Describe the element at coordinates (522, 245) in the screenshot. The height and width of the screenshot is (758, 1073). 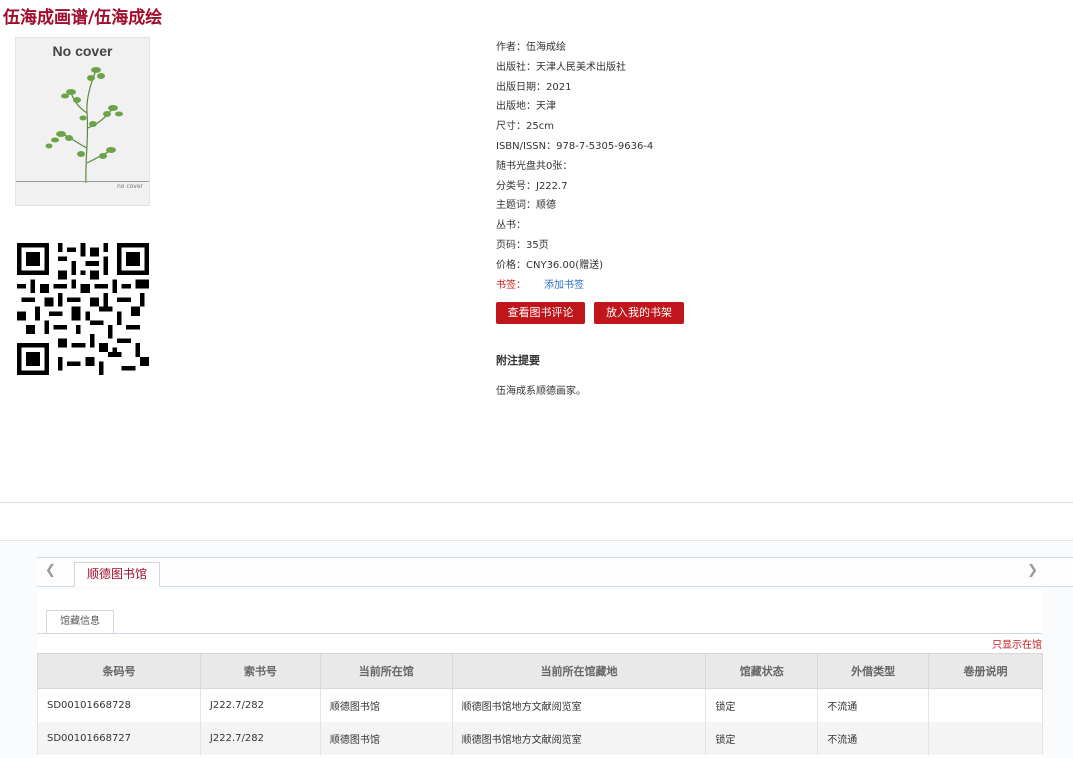
I see `meta-pages: 页码：35页` at that location.